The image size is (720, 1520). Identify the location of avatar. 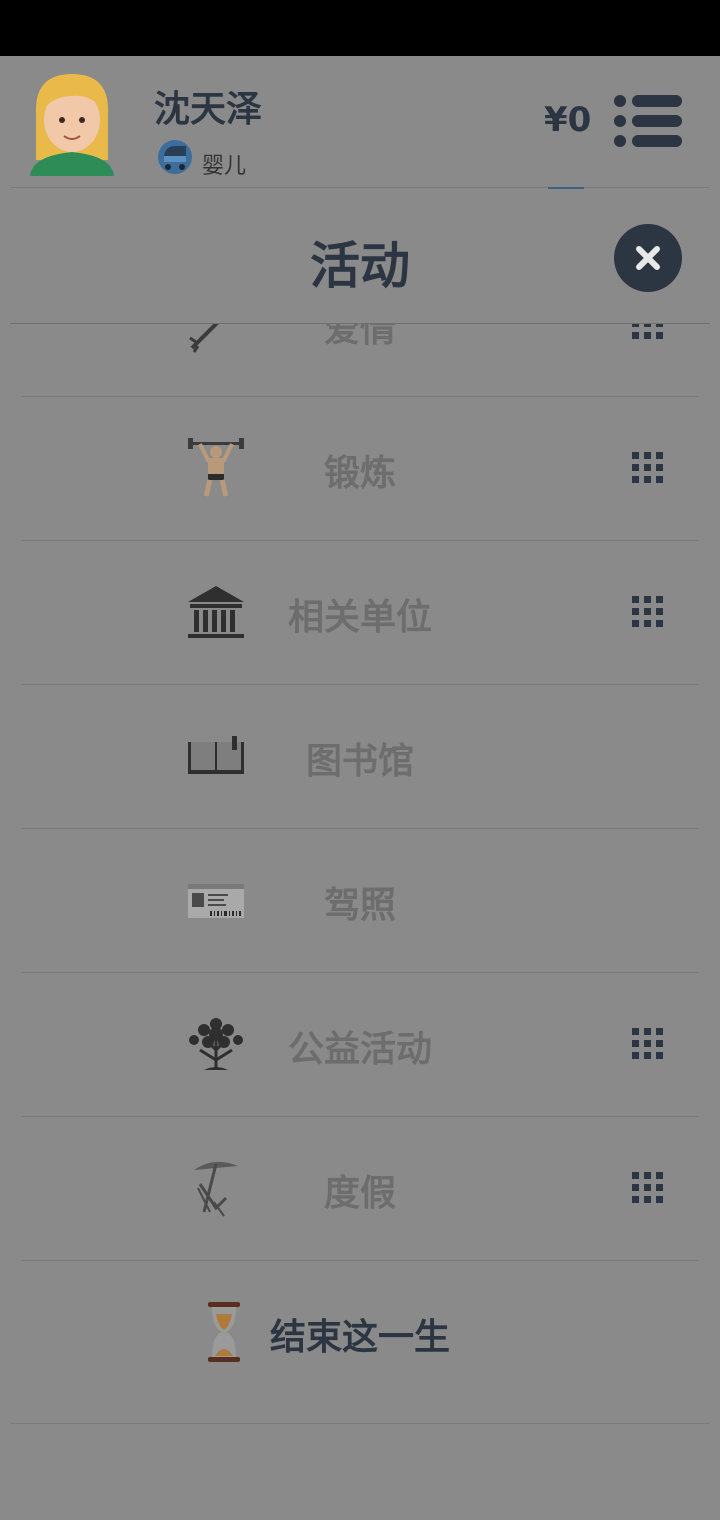
(72, 120).